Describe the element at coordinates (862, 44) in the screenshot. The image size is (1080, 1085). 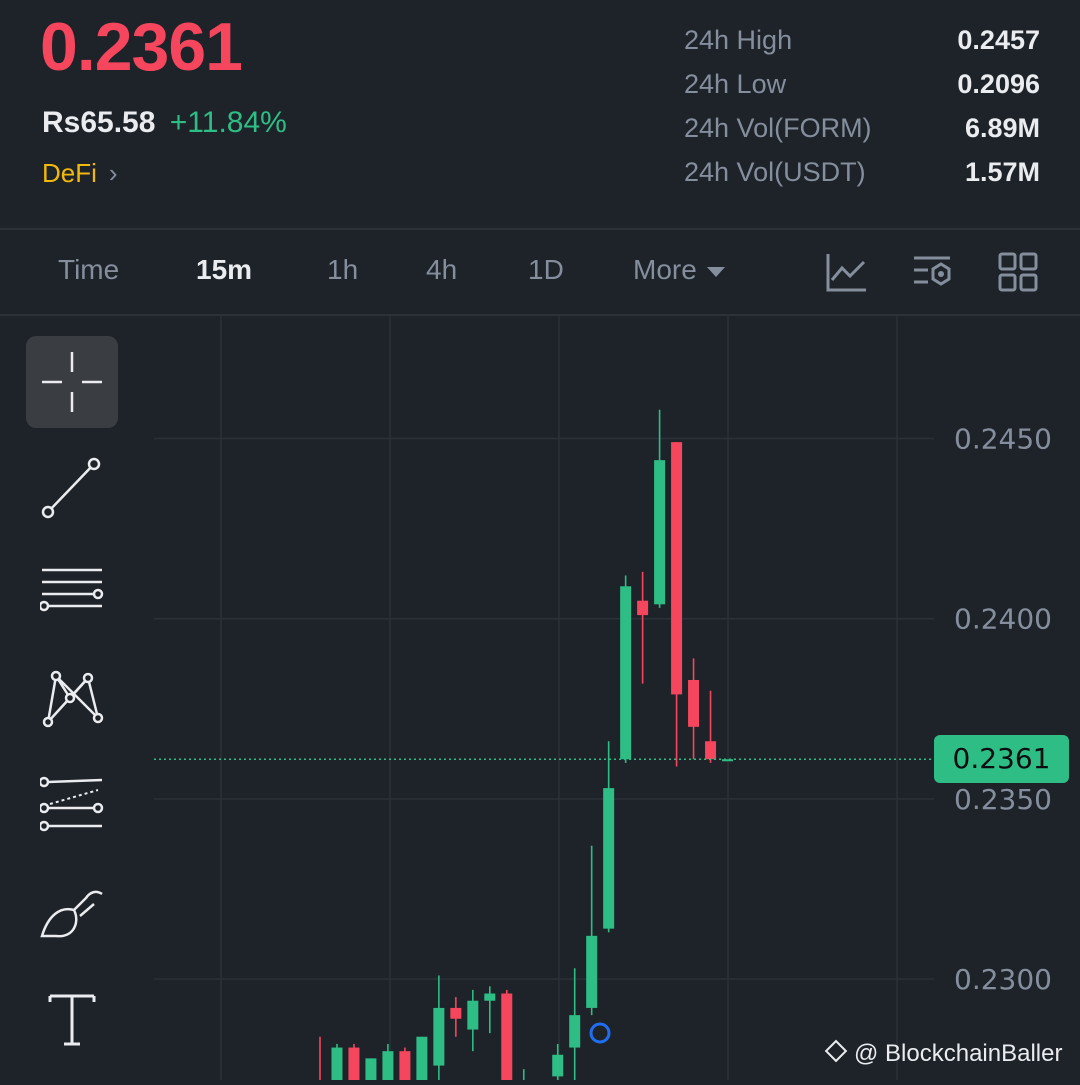
I see `stat-row: 24h High 0.2457` at that location.